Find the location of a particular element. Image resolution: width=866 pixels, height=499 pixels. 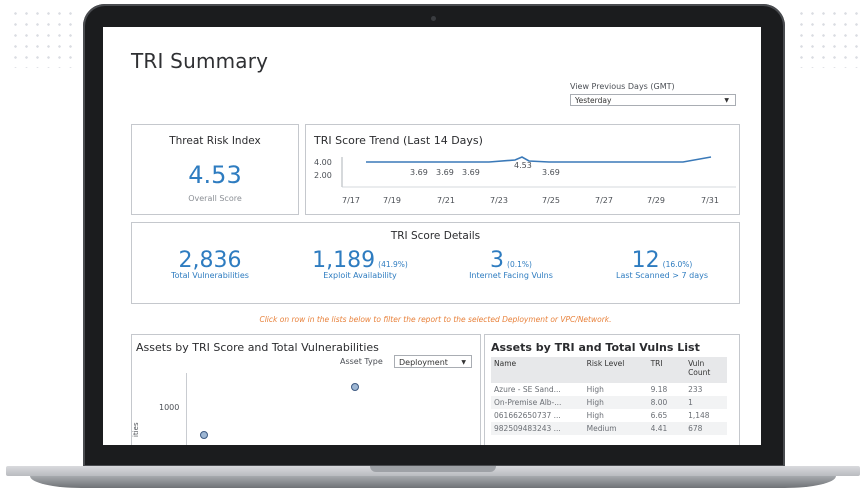

laptop-base-bottom is located at coordinates (433, 482).